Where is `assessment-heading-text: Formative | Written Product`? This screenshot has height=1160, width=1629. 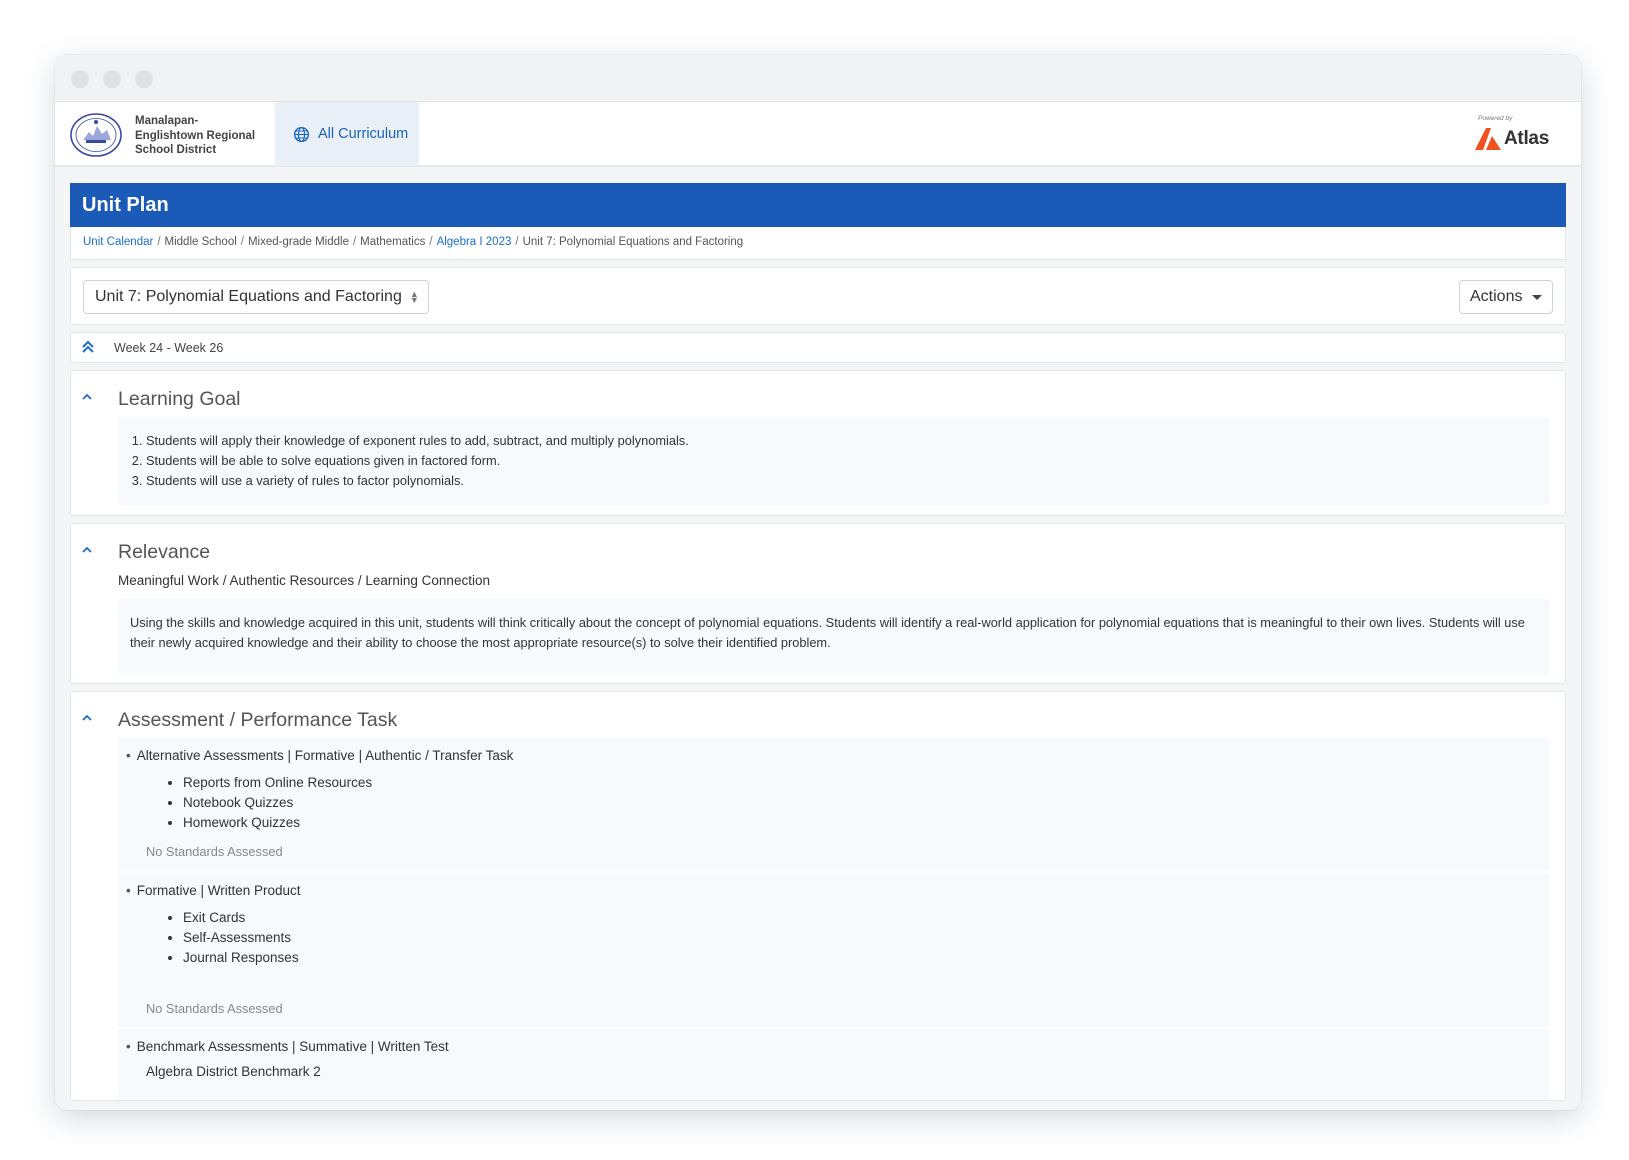
assessment-heading-text: Formative | Written Product is located at coordinates (218, 890).